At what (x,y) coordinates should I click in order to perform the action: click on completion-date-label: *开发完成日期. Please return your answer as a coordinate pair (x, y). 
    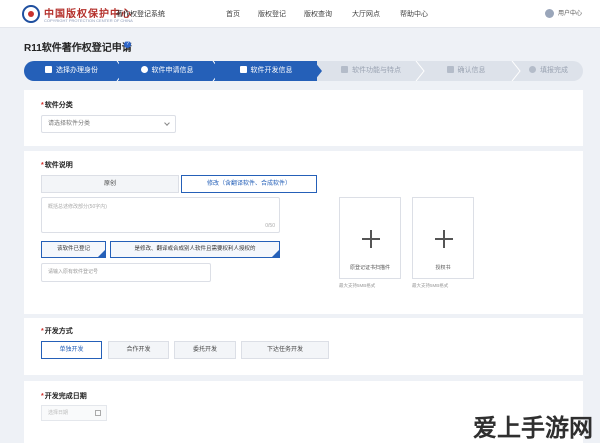
    Looking at the image, I should click on (64, 396).